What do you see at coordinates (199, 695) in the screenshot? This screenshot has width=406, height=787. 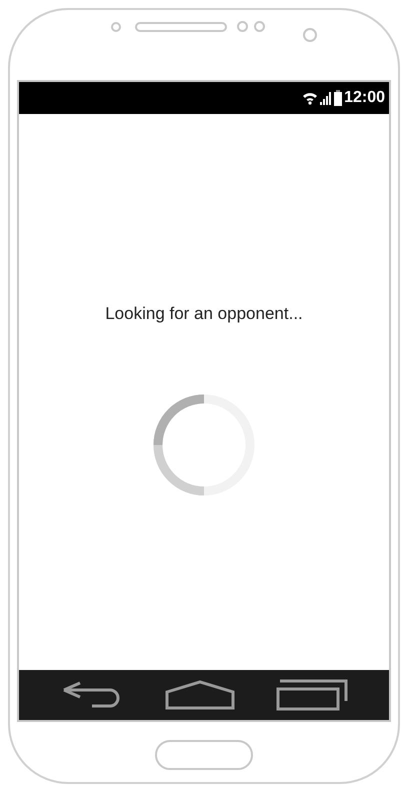 I see `home-icon` at bounding box center [199, 695].